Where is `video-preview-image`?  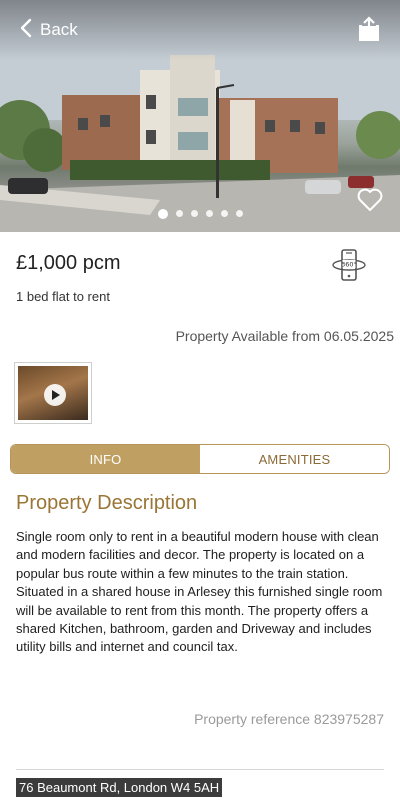
video-preview-image is located at coordinates (53, 393).